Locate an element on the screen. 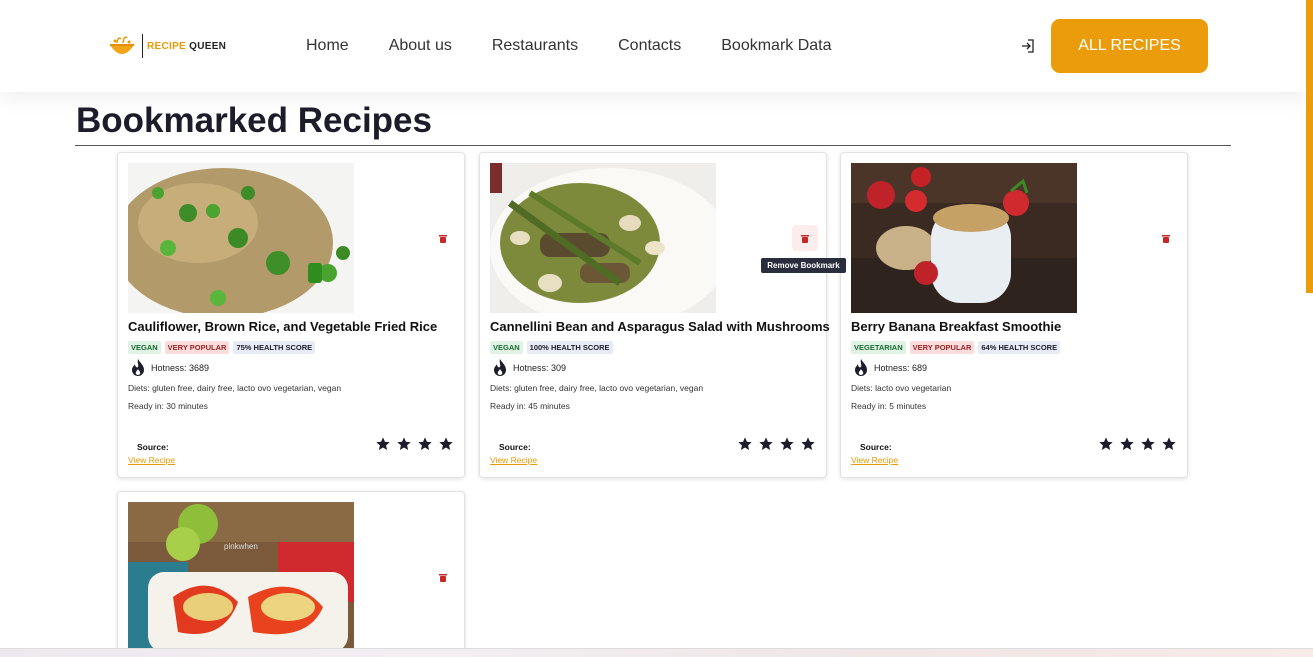 Image resolution: width=1313 pixels, height=657 pixels. hotness-text: Hotness: 3689 is located at coordinates (180, 368).